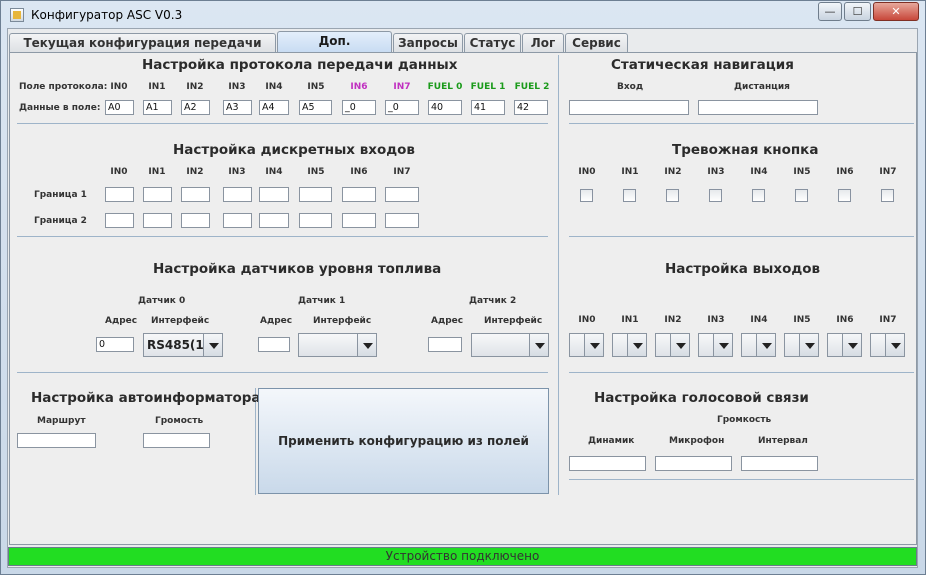  I want to click on protocol-field-in7: IN7, so click(402, 87).